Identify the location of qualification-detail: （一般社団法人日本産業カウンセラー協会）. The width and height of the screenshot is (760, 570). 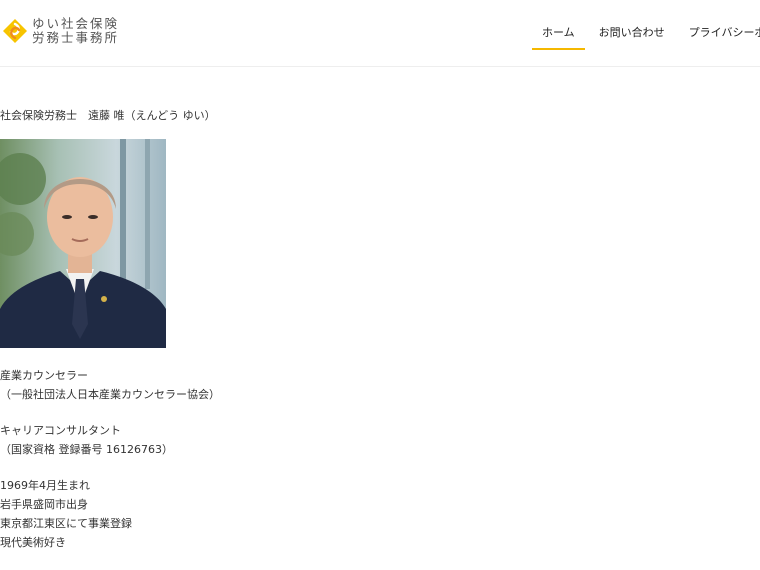
(110, 394).